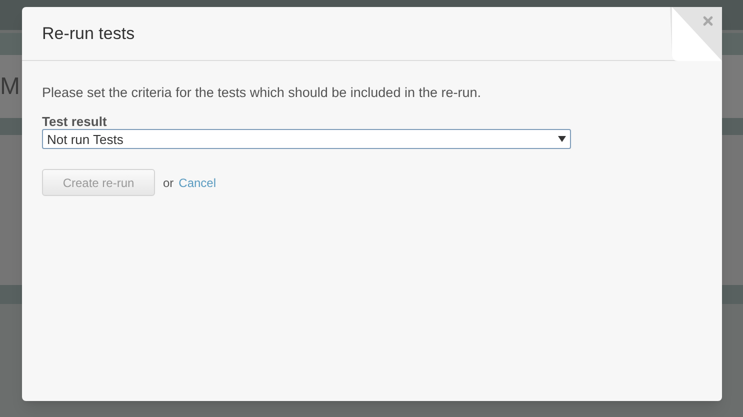  What do you see at coordinates (10, 86) in the screenshot?
I see `page-heading: M` at bounding box center [10, 86].